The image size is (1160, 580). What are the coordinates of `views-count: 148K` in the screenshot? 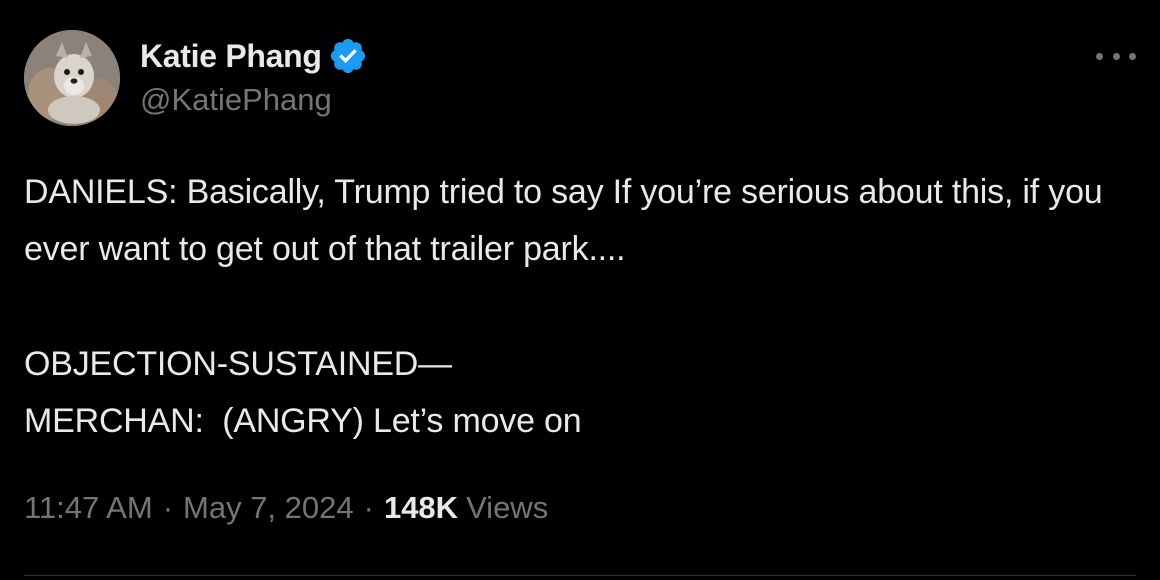 It's located at (421, 508).